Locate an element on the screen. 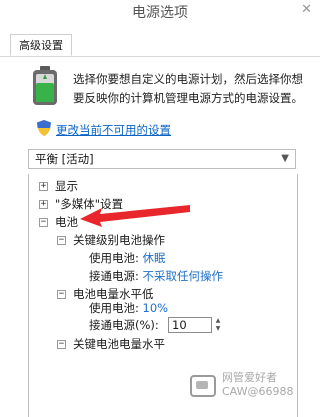  setting-value: 不采取任何操作 is located at coordinates (183, 276).